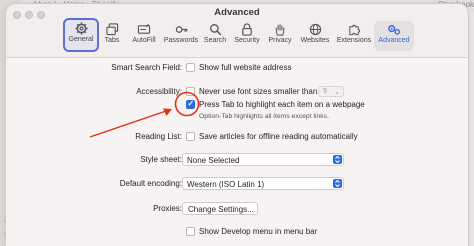 The image size is (474, 246). Describe the element at coordinates (226, 184) in the screenshot. I see `default-encoding-value: Western (ISO Latin 1)` at that location.